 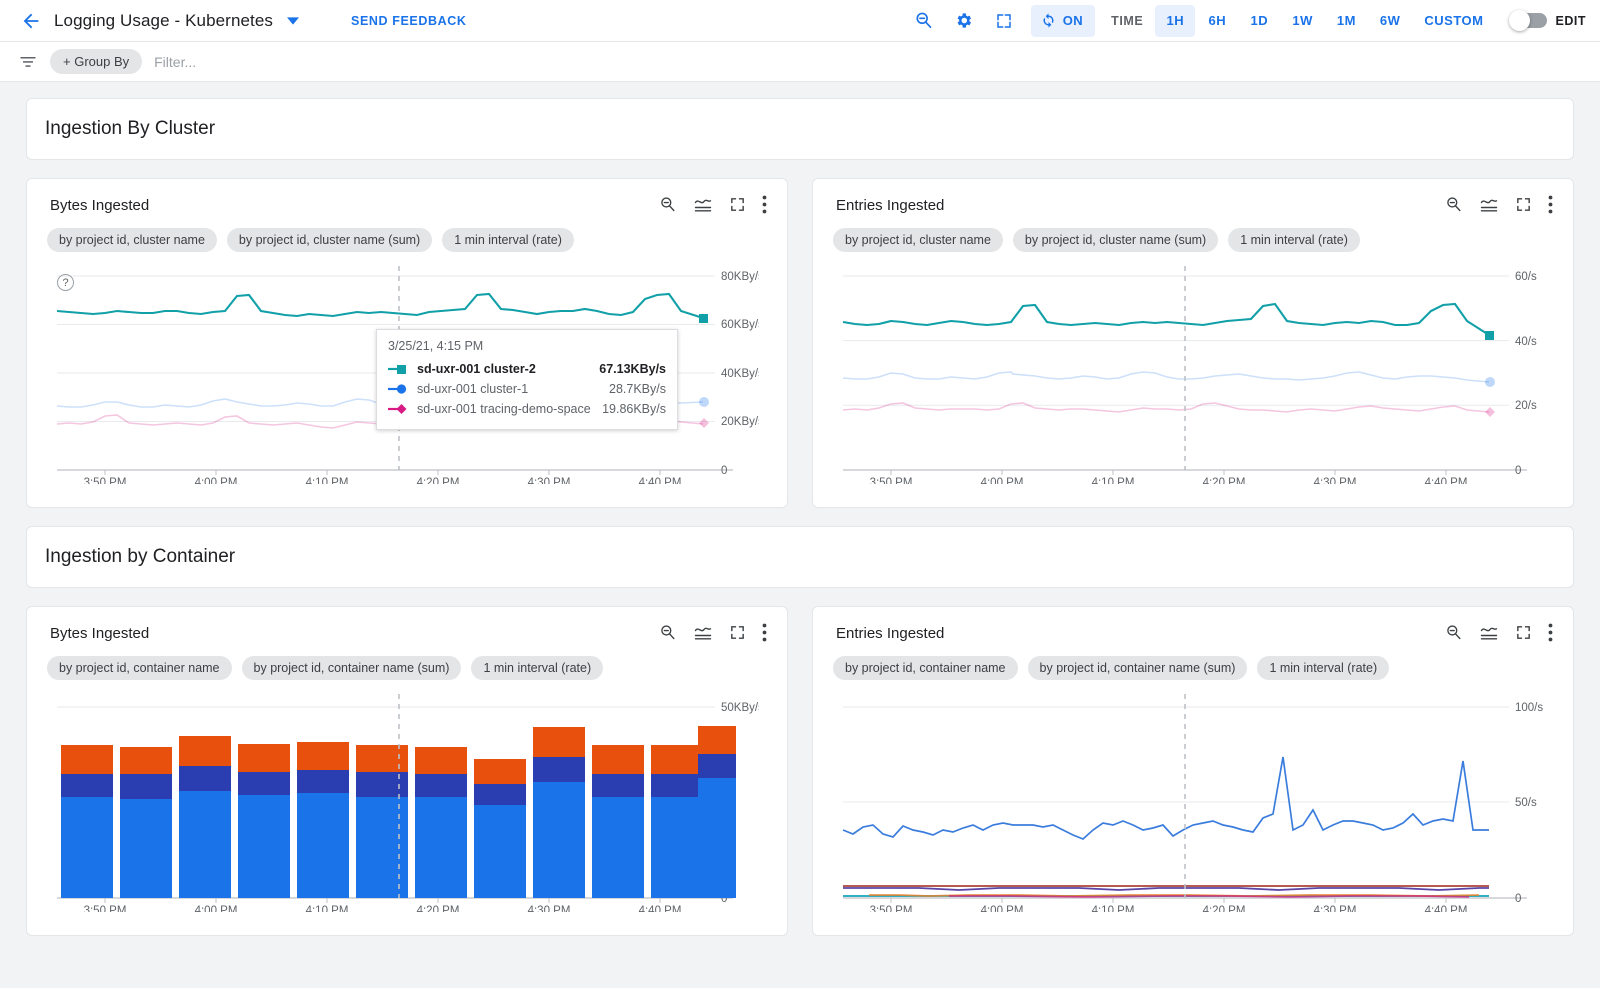 What do you see at coordinates (65, 282) in the screenshot?
I see `help-icon: ?` at bounding box center [65, 282].